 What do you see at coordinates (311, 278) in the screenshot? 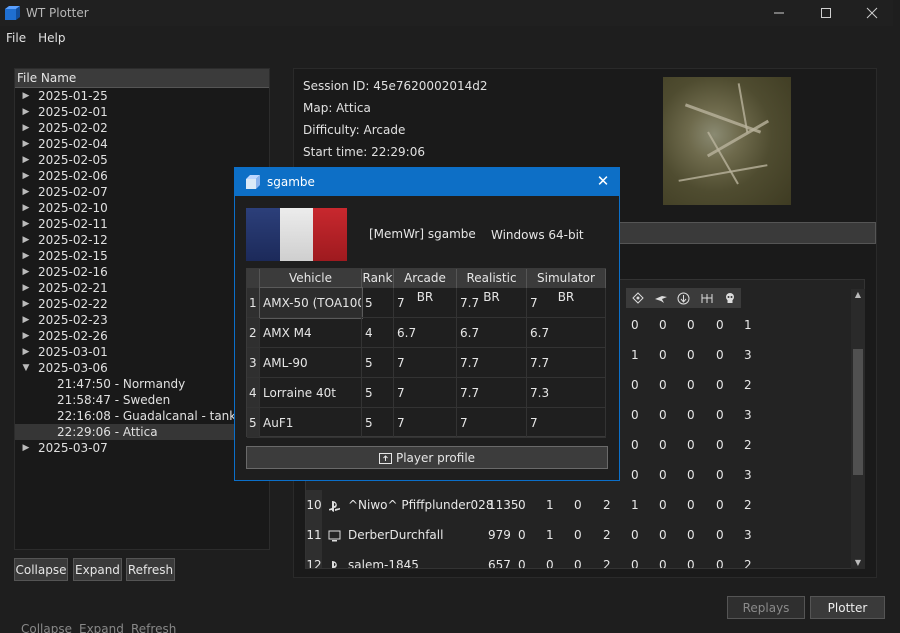
I see `col-vehicle: Vehicle` at bounding box center [311, 278].